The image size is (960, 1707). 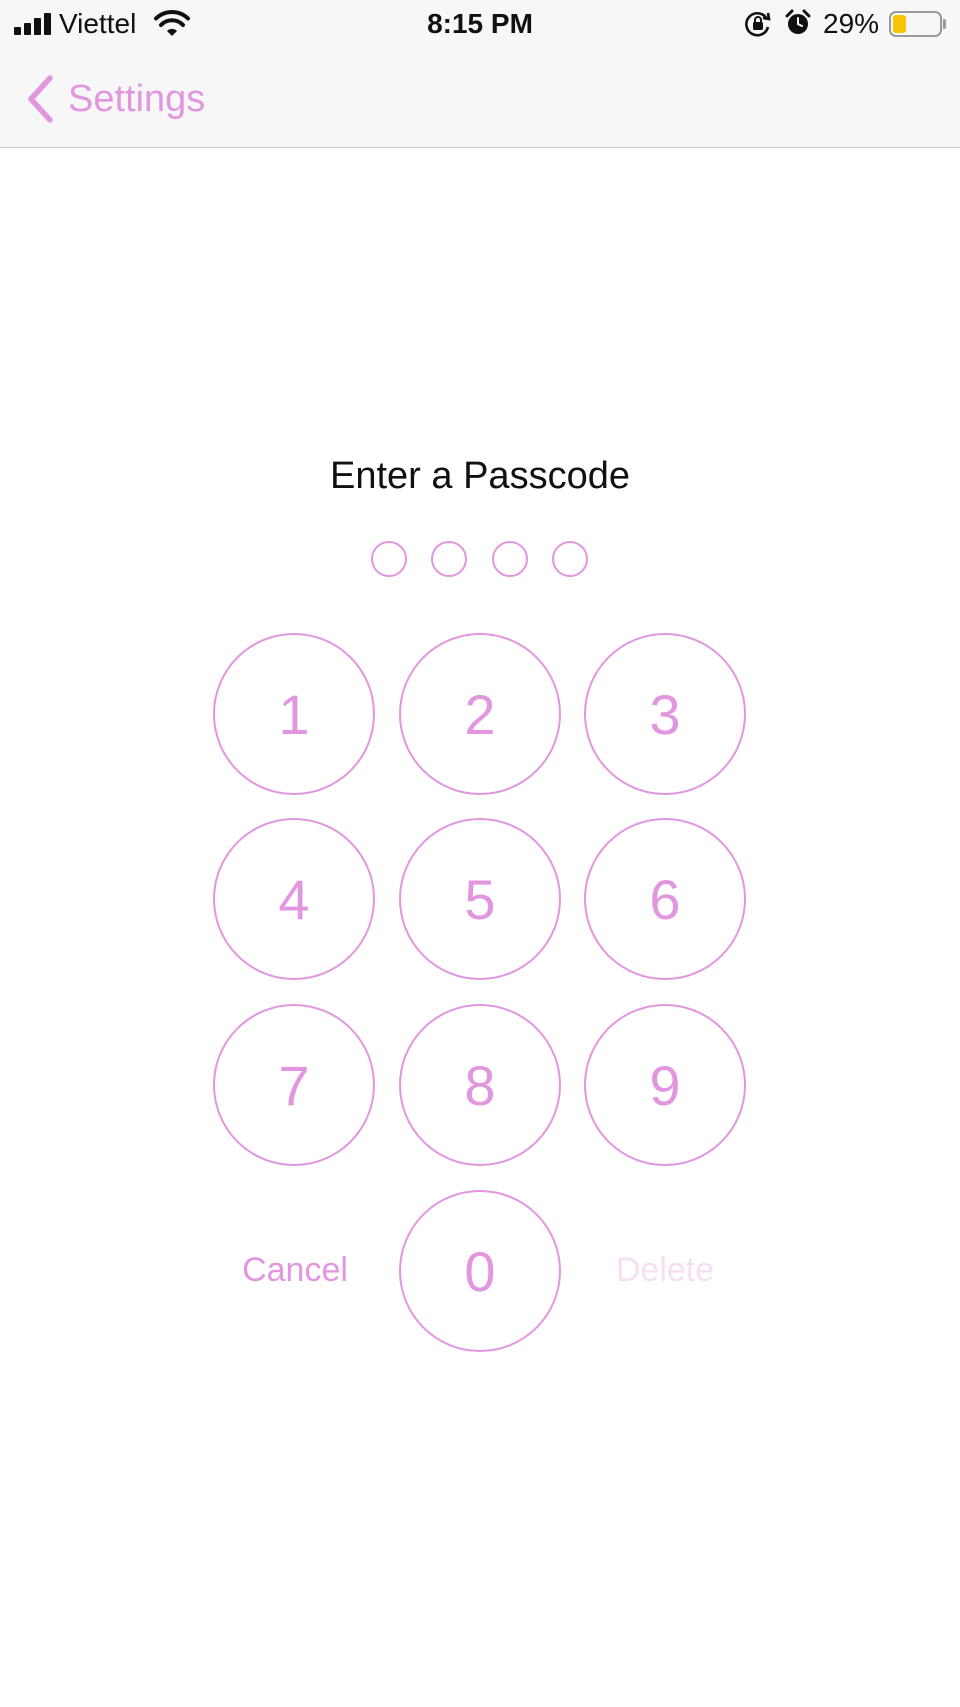 I want to click on passcode-dots, so click(x=480, y=559).